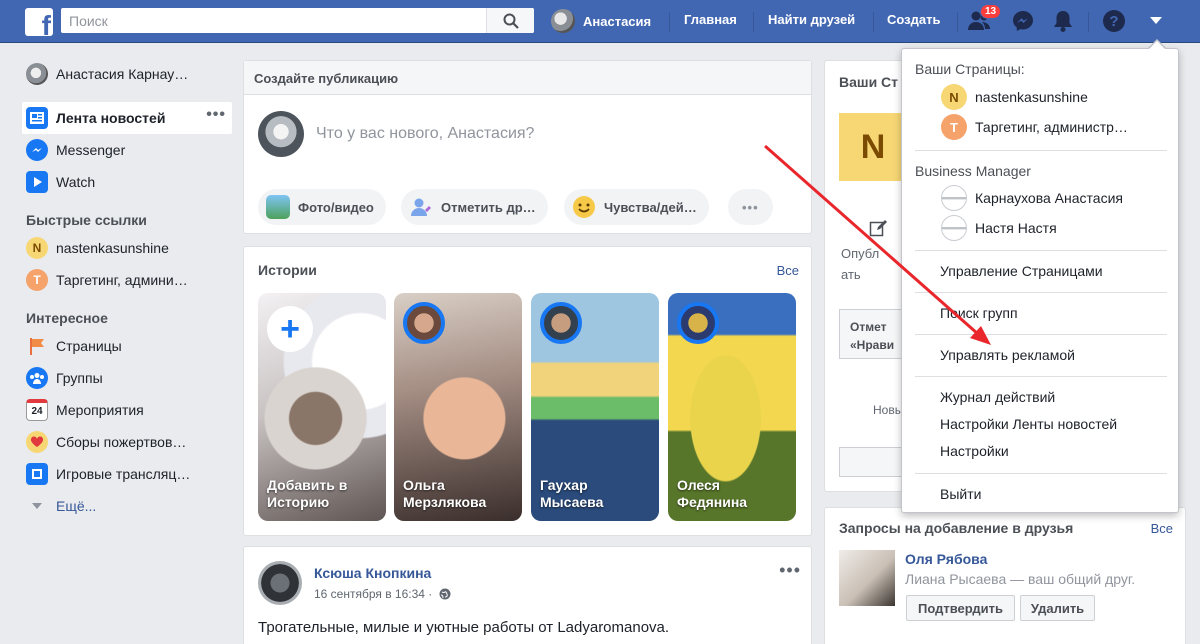  Describe the element at coordinates (877, 244) in the screenshot. I see `annotation-arrow` at that location.